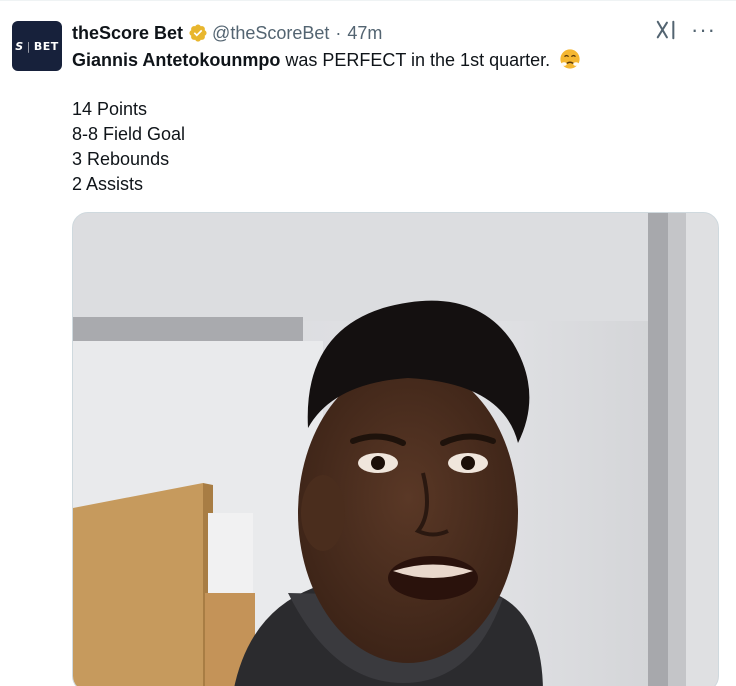 The width and height of the screenshot is (736, 686). What do you see at coordinates (127, 33) in the screenshot?
I see `display-name: theScore Bet` at bounding box center [127, 33].